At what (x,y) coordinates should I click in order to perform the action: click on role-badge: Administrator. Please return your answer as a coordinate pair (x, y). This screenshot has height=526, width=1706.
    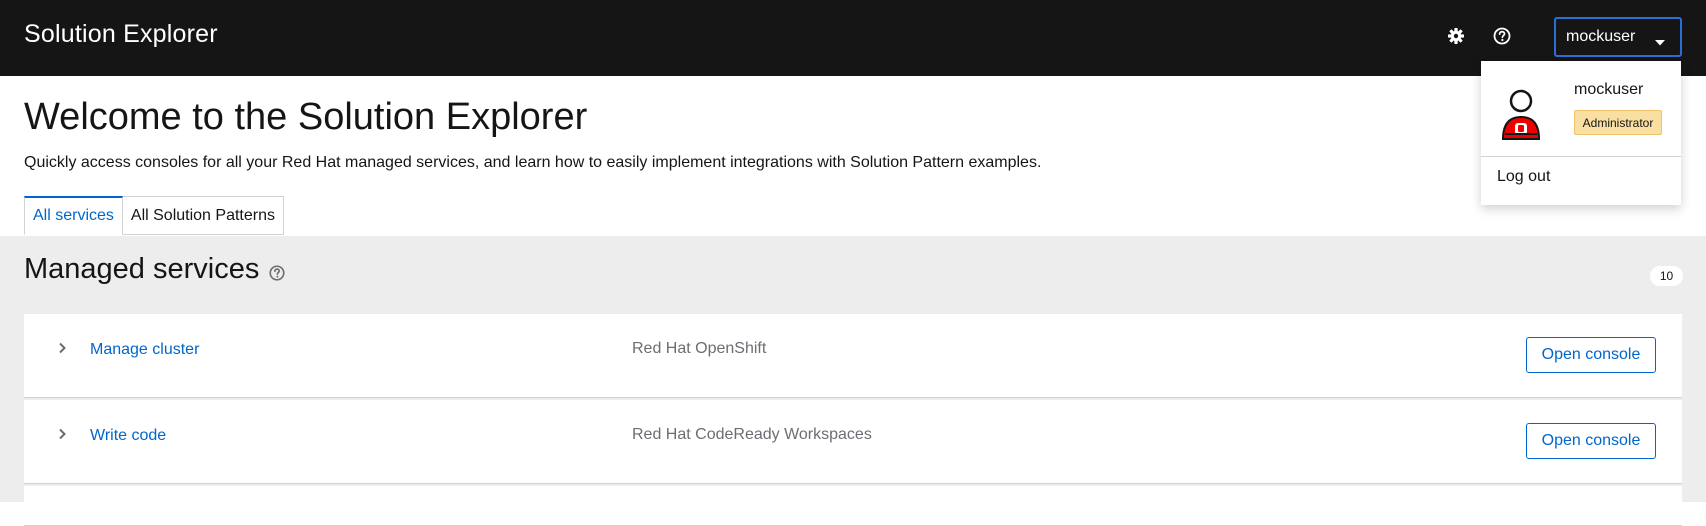
    Looking at the image, I should click on (1618, 122).